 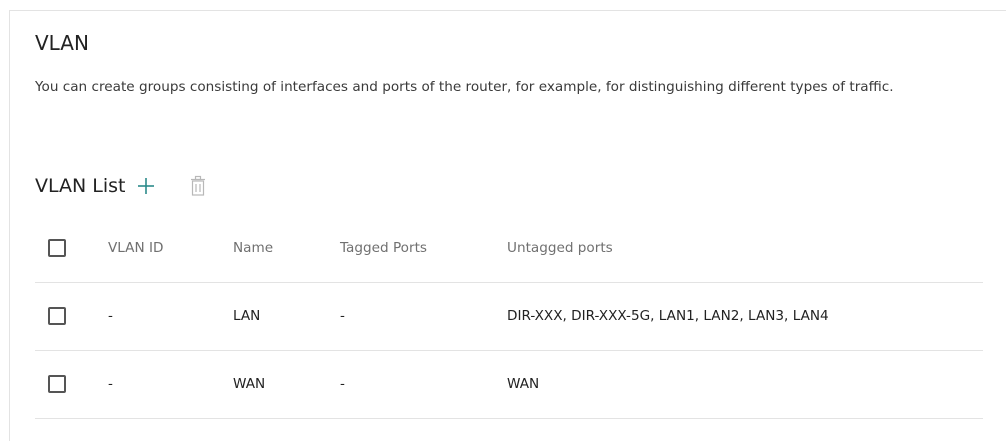 I want to click on untagged-ports-cell: WAN, so click(x=523, y=384).